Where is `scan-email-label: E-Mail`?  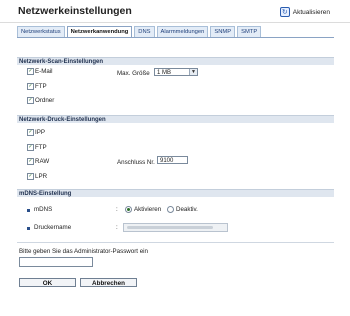 scan-email-label: E-Mail is located at coordinates (44, 71).